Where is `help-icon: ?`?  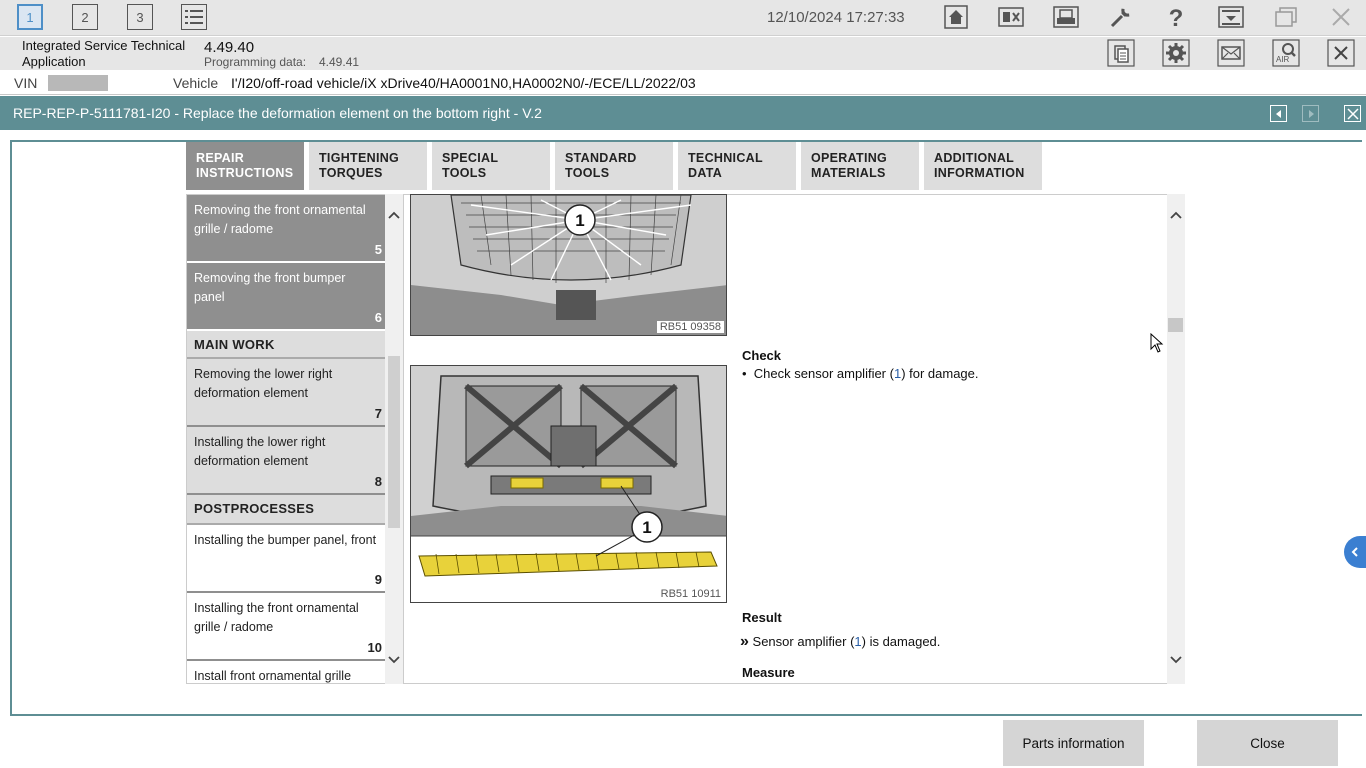 help-icon: ? is located at coordinates (1176, 17).